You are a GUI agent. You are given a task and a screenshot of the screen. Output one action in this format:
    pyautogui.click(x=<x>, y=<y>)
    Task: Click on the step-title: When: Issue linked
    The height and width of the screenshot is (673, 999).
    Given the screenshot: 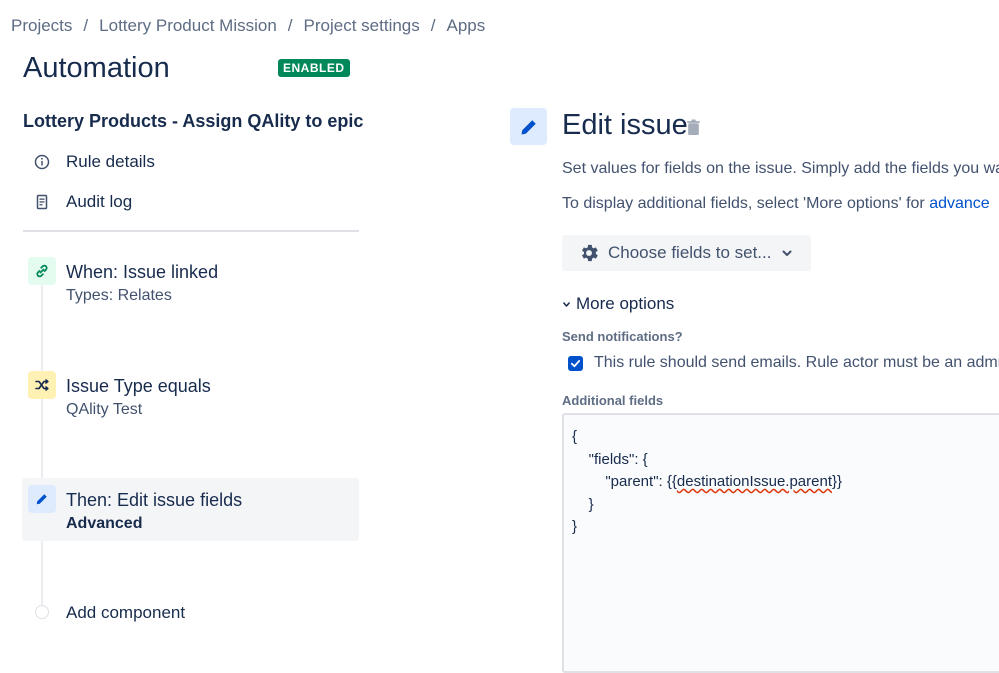 What is the action you would take?
    pyautogui.click(x=142, y=272)
    